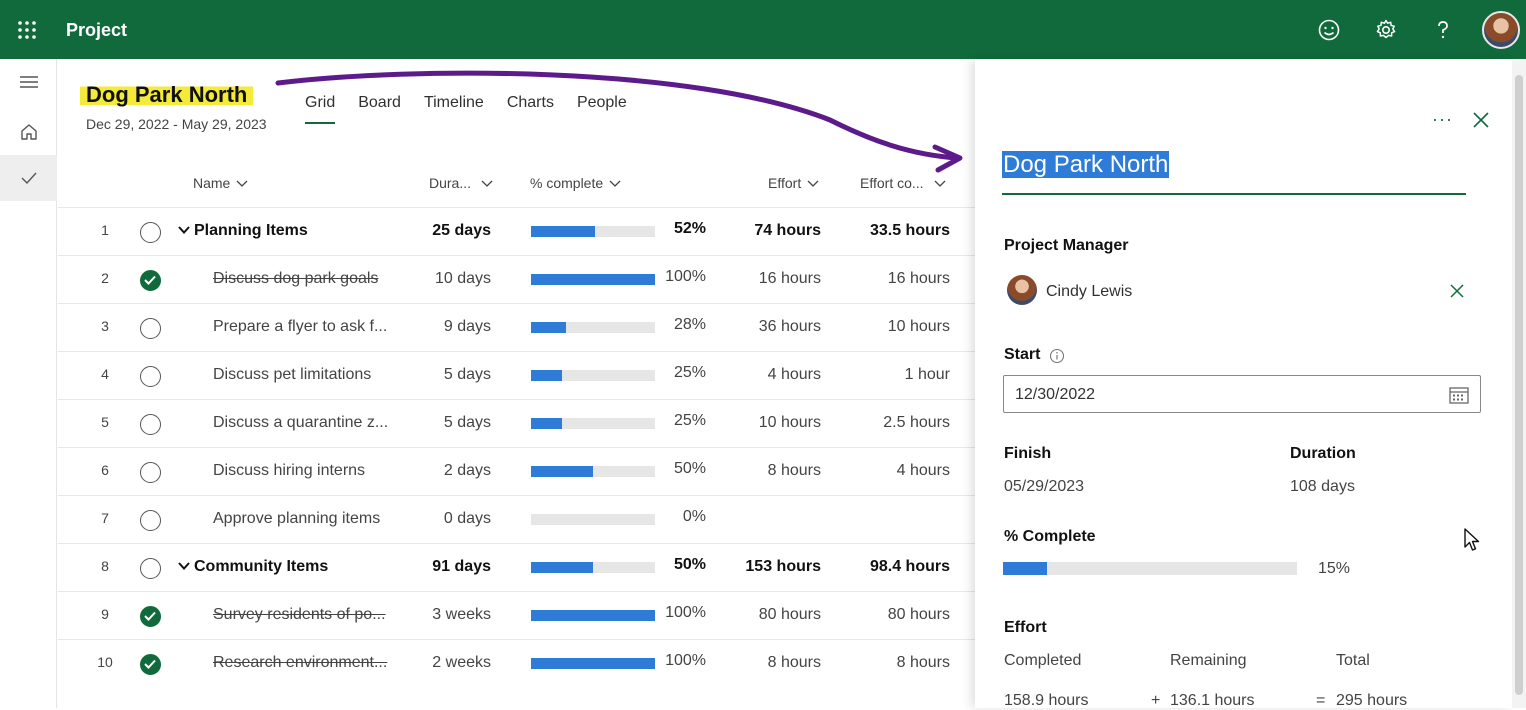  Describe the element at coordinates (447, 327) in the screenshot. I see `task-duration: 9 days` at that location.